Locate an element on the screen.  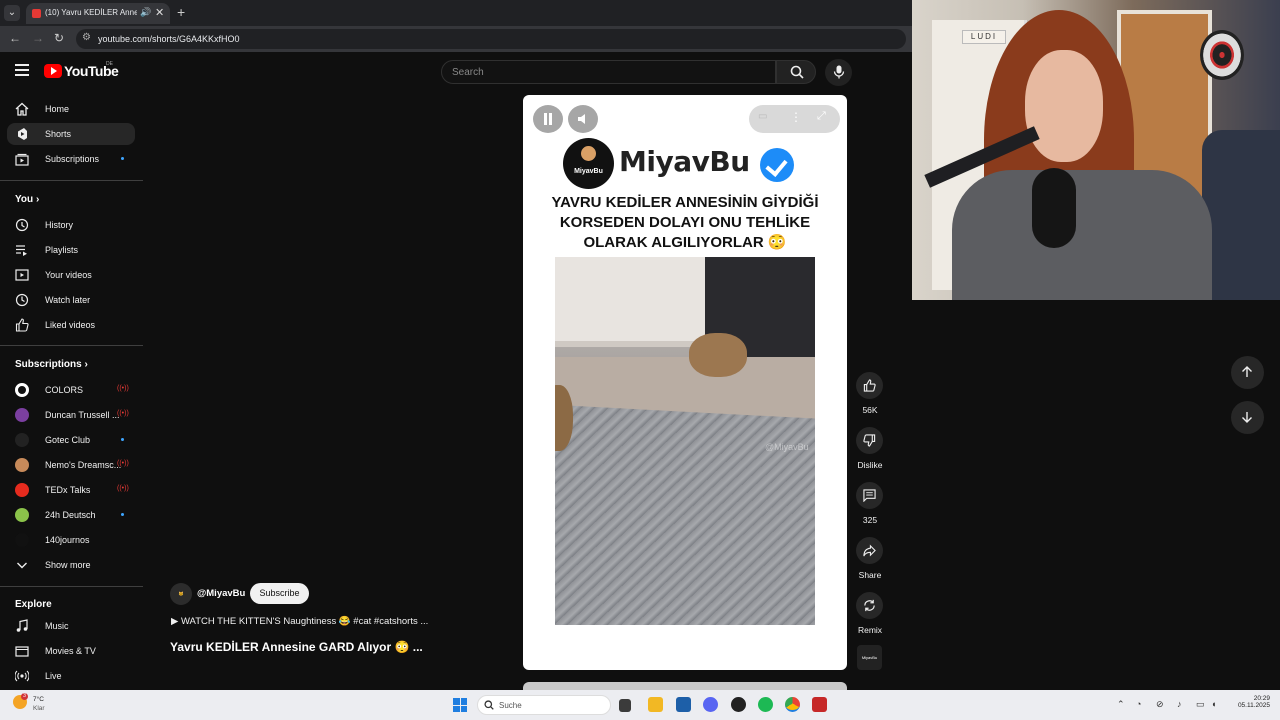
thumbs-up-icon is located at coordinates (22, 325).